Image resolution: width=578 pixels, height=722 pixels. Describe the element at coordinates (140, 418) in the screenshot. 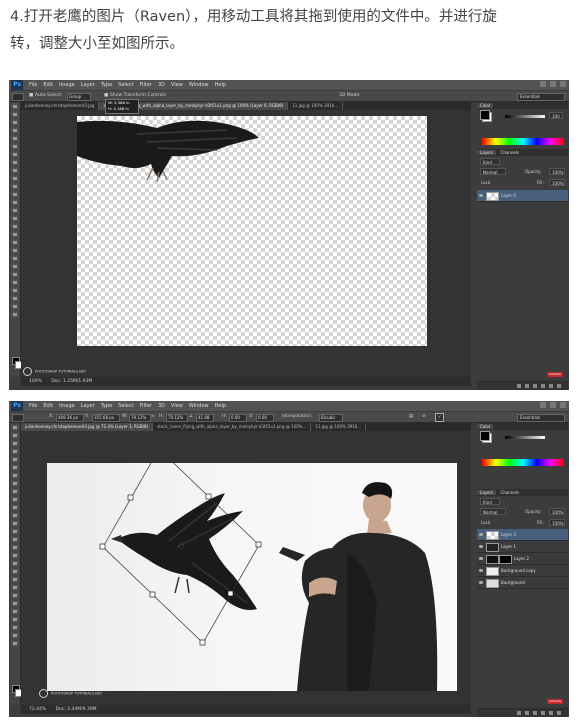

I see `w-field: 79.12%` at that location.